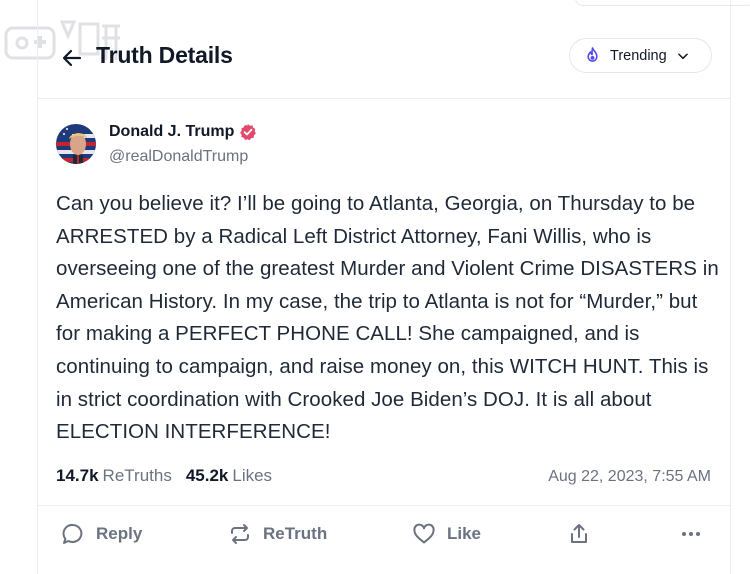 Image resolution: width=750 pixels, height=574 pixels. What do you see at coordinates (384, 98) in the screenshot?
I see `header-divider` at bounding box center [384, 98].